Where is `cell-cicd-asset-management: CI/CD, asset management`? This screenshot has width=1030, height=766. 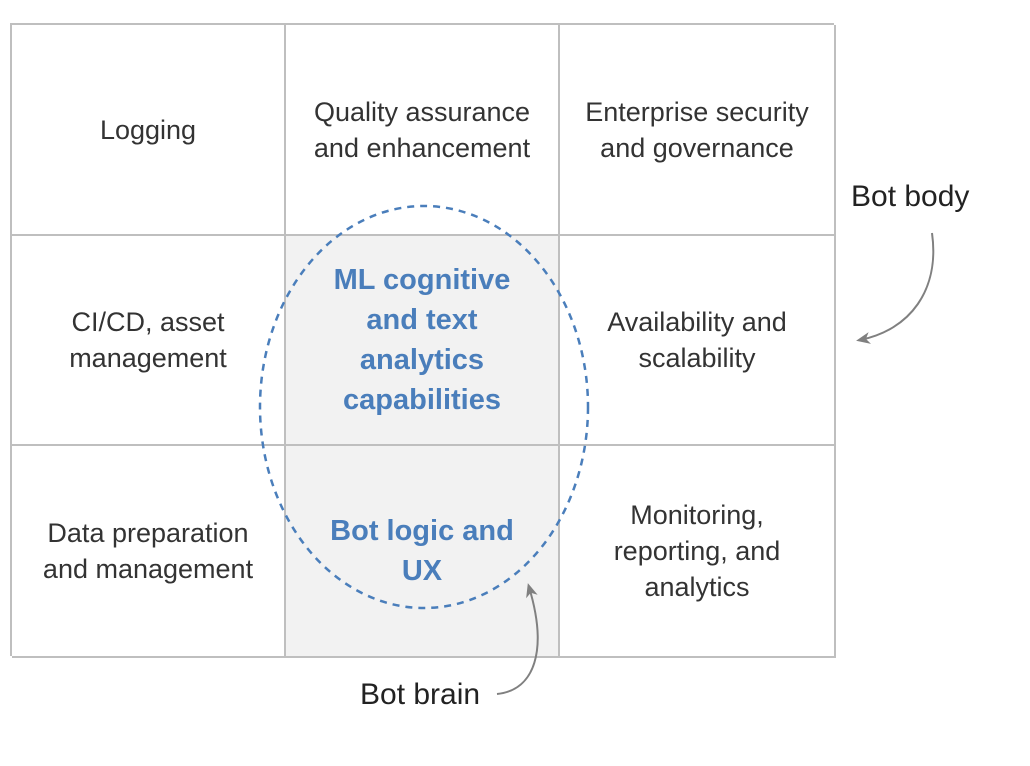
cell-cicd-asset-management: CI/CD, asset management is located at coordinates (149, 341).